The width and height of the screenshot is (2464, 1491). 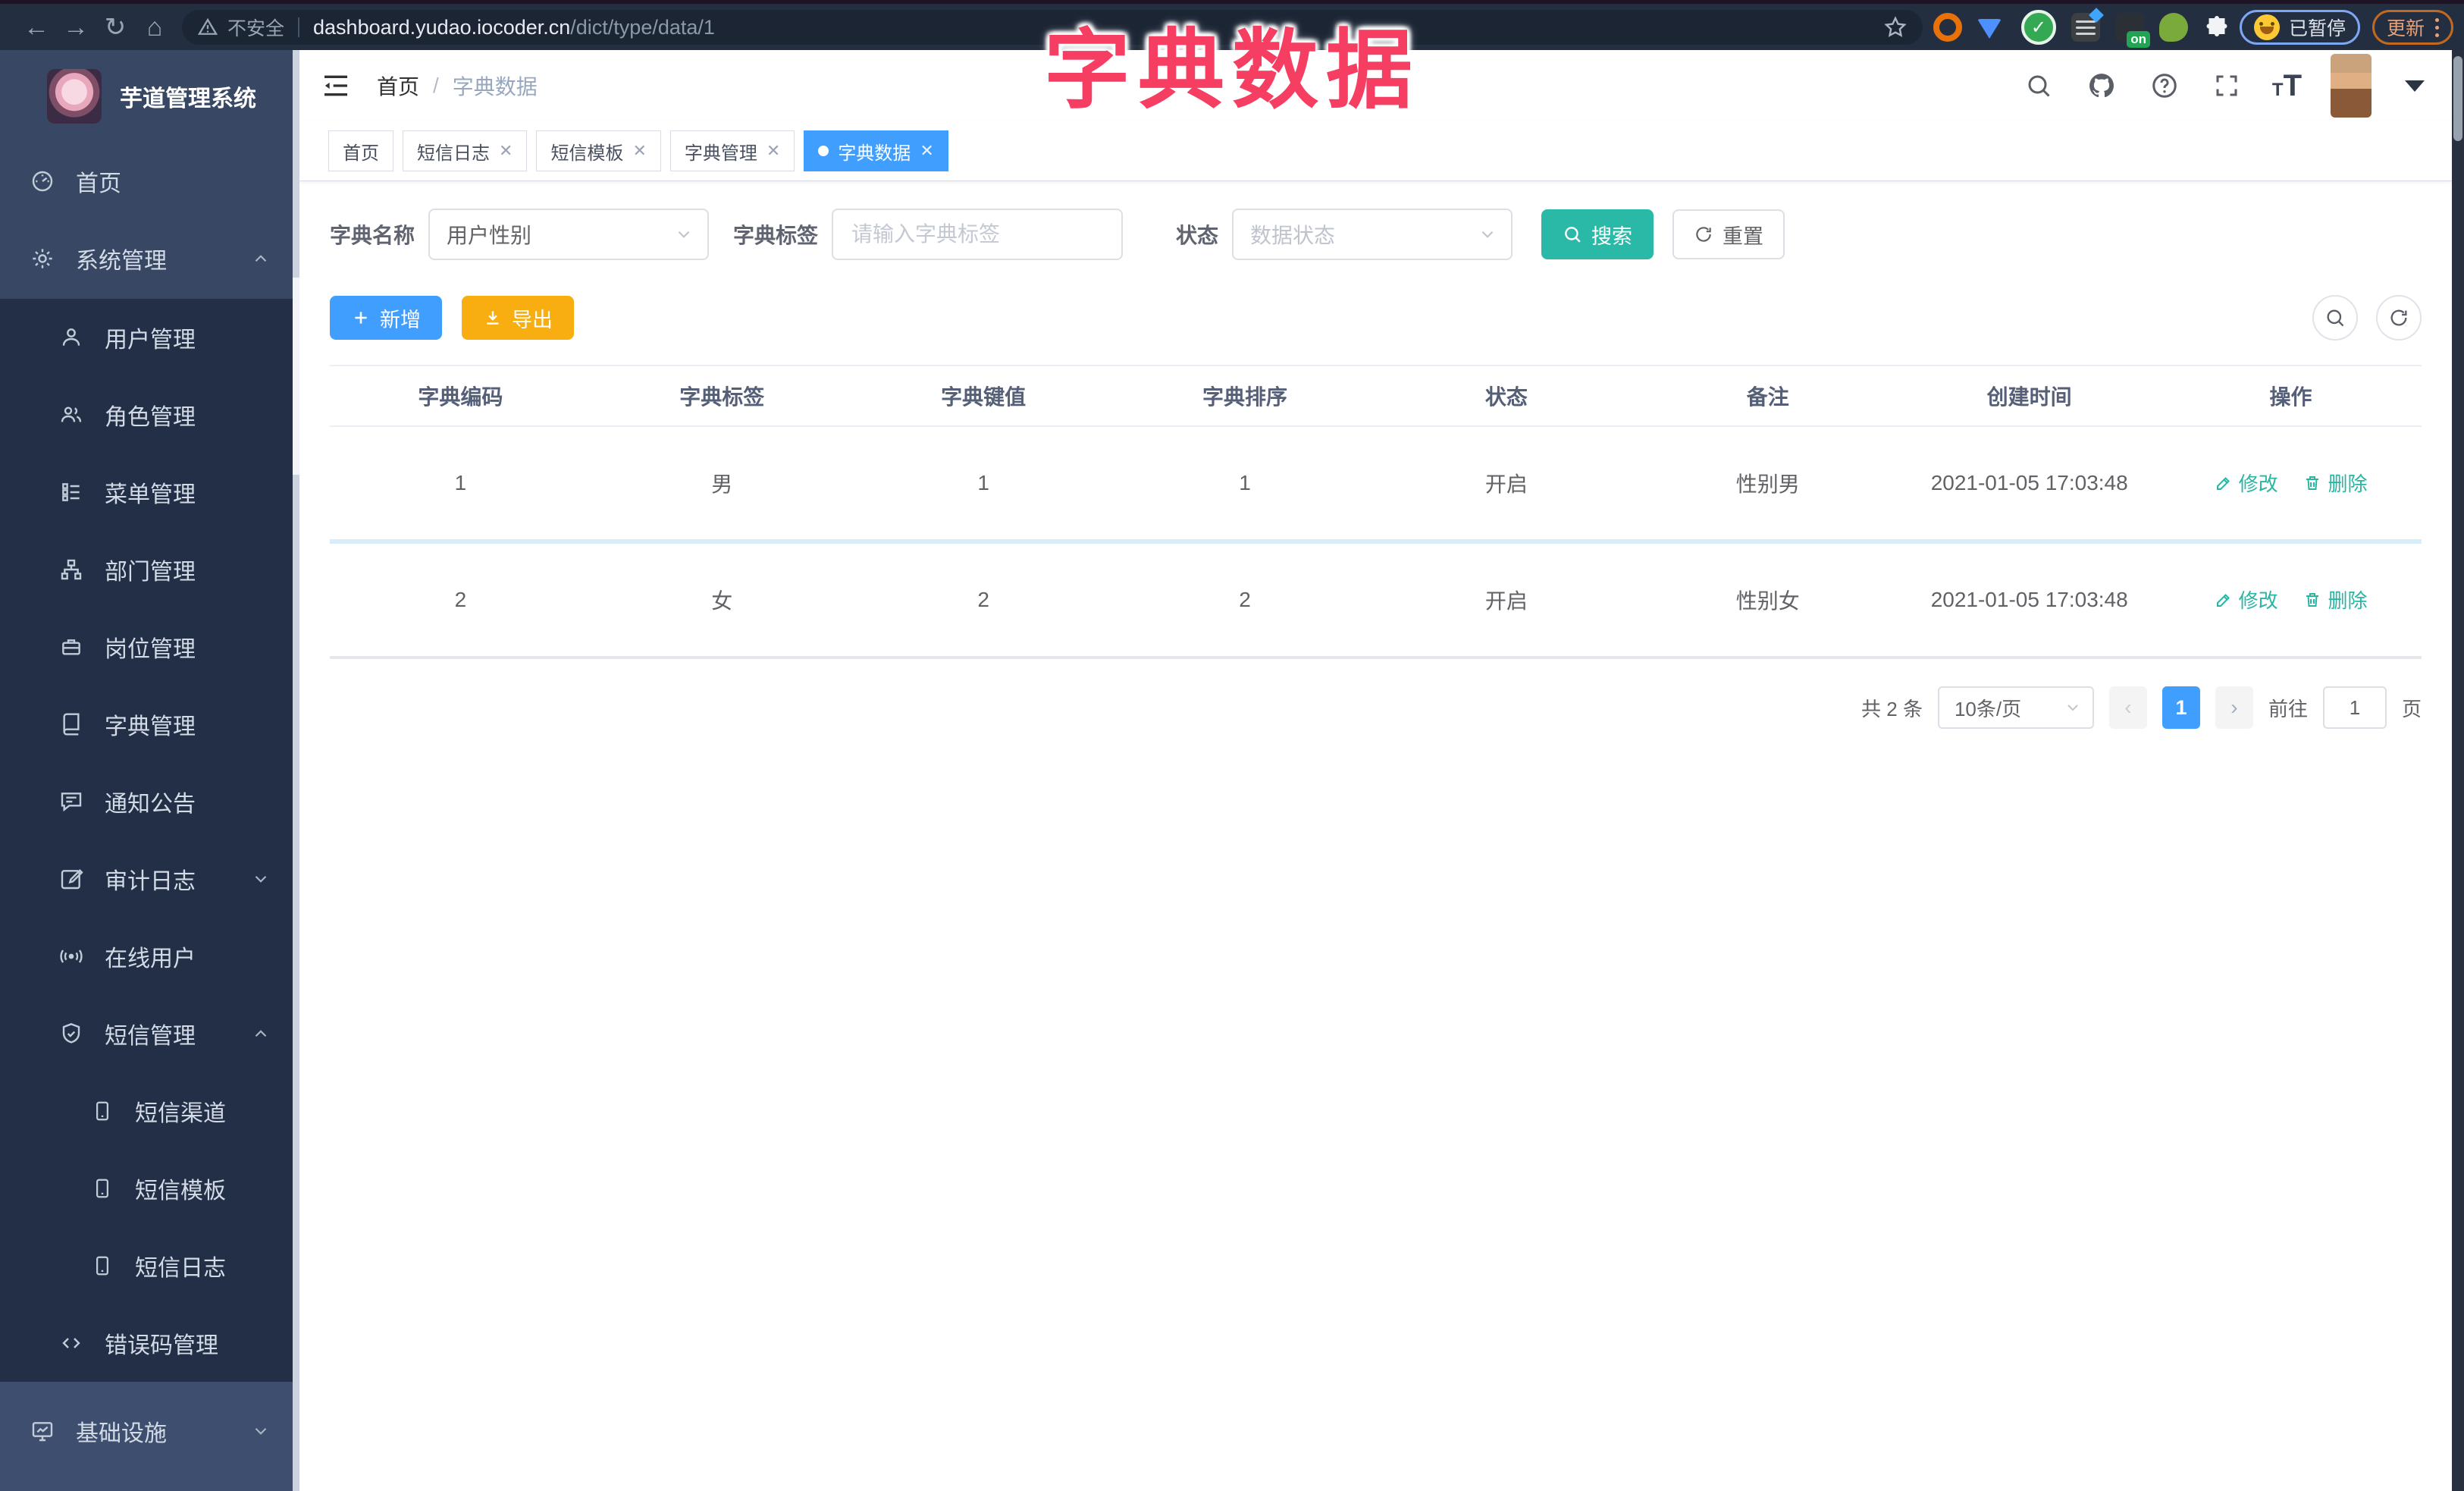 What do you see at coordinates (150, 724) in the screenshot?
I see `sidebar-item-dict-mgmt: 字典管理` at bounding box center [150, 724].